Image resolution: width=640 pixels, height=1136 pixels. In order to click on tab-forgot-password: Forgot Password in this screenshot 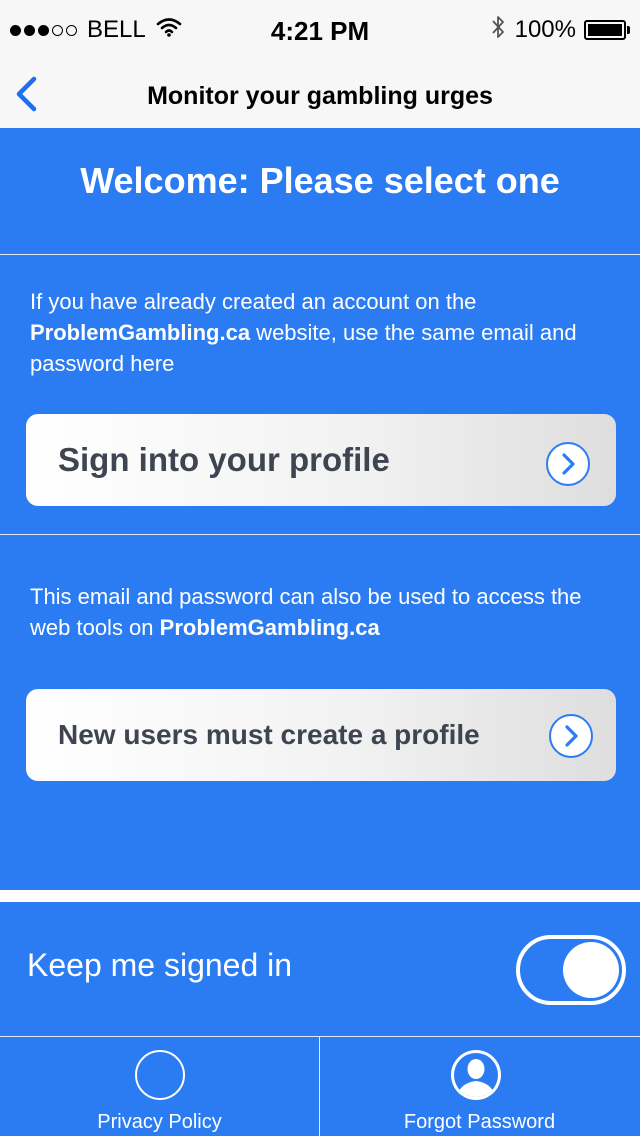, I will do `click(479, 1086)`.